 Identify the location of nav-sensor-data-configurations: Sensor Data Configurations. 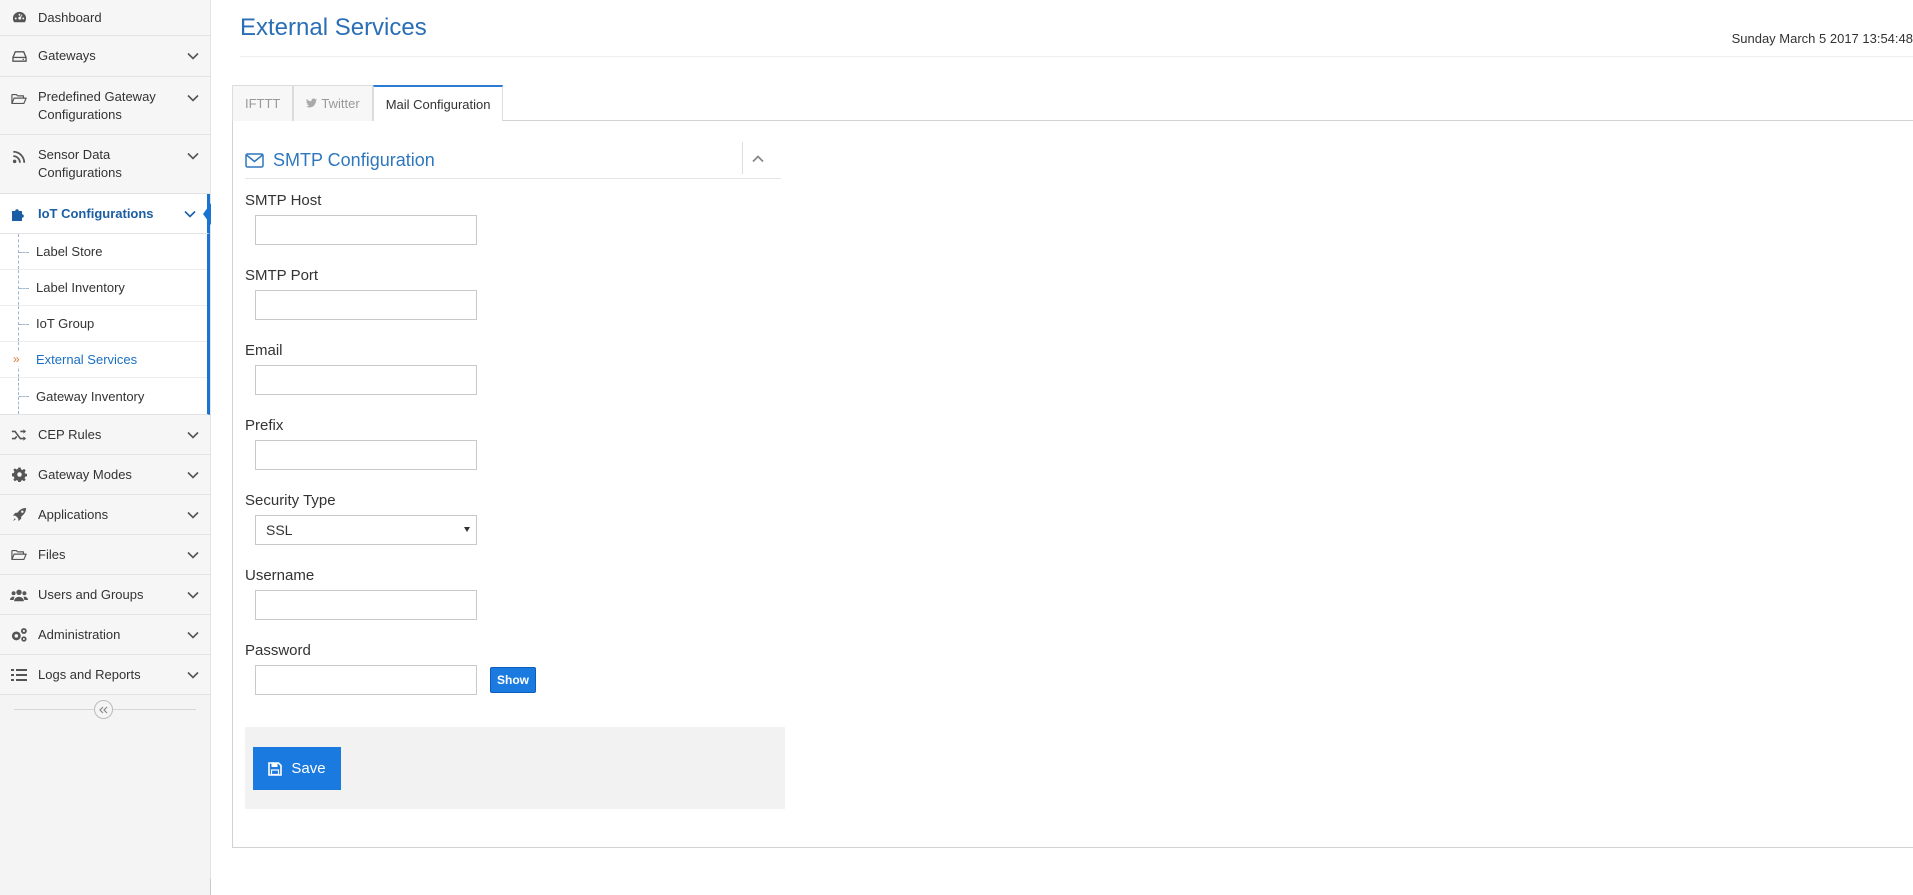
(105, 164).